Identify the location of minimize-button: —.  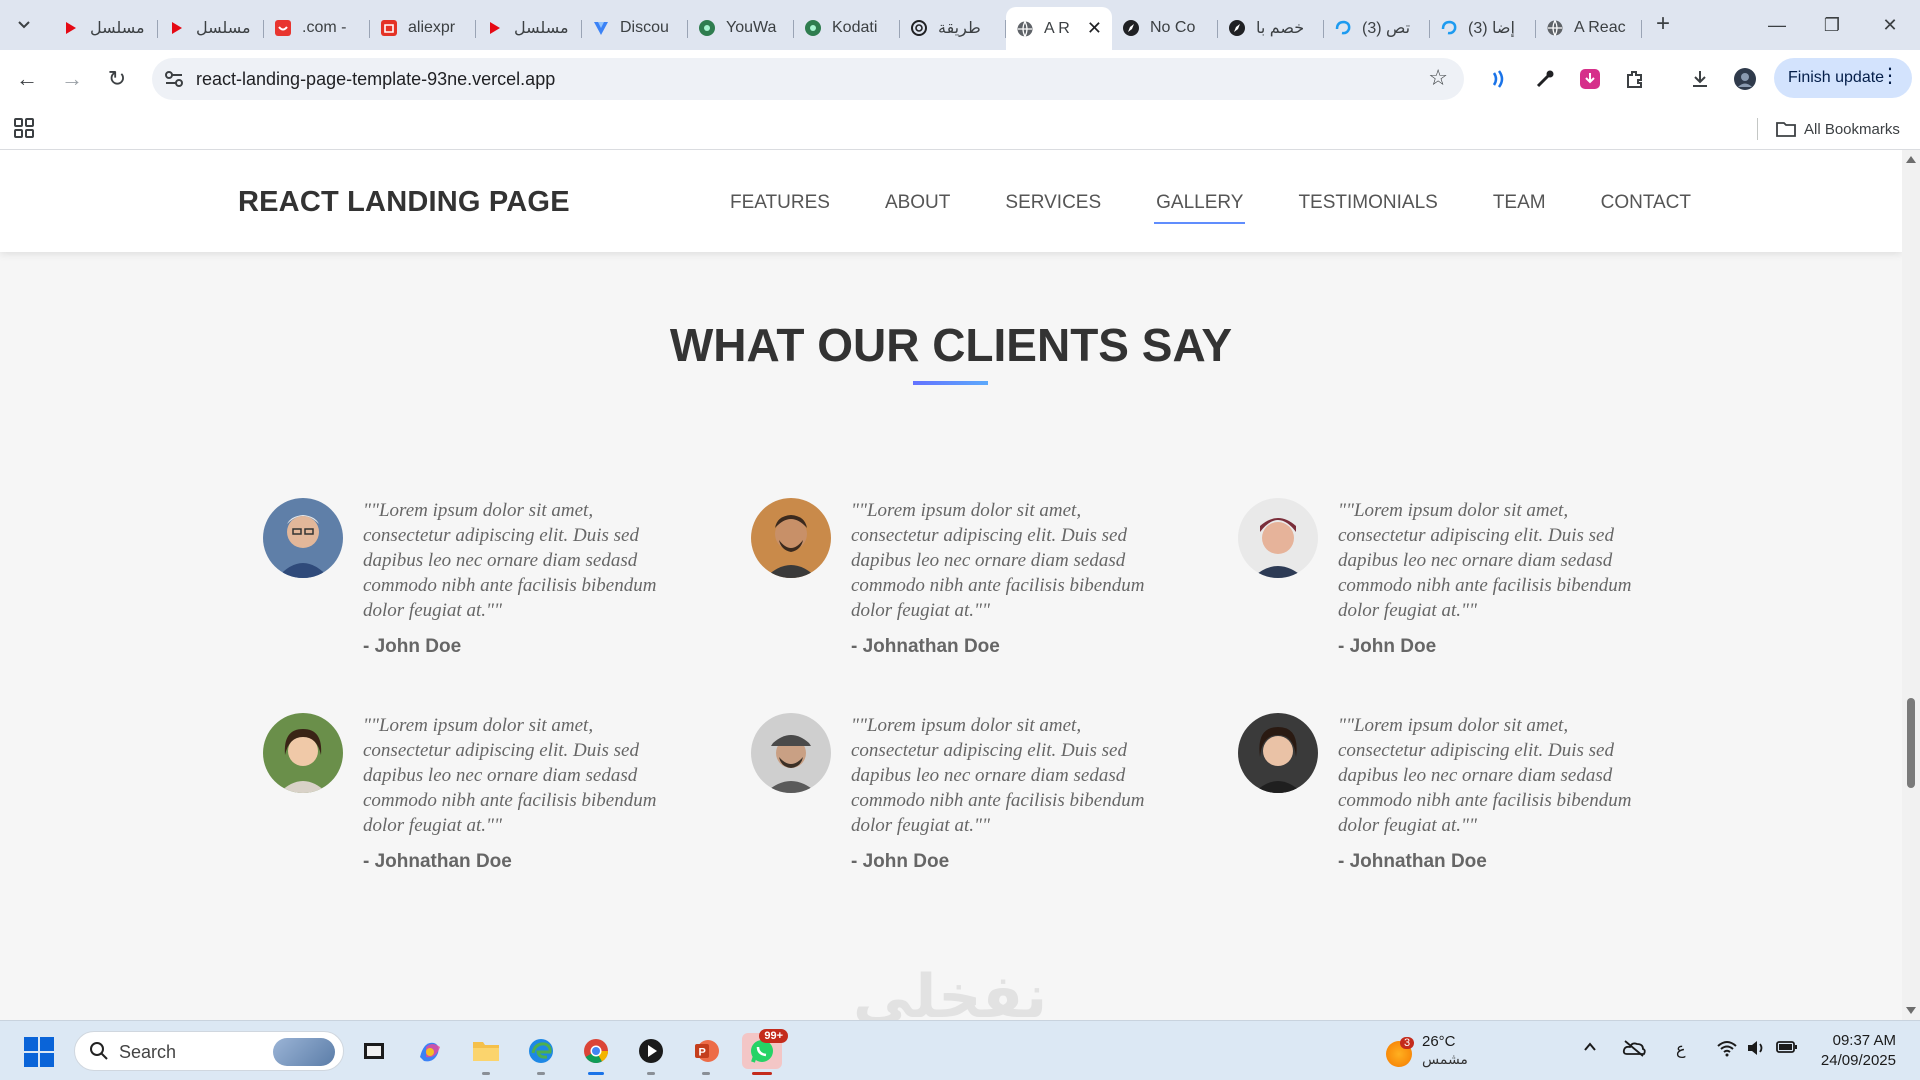
(1777, 25).